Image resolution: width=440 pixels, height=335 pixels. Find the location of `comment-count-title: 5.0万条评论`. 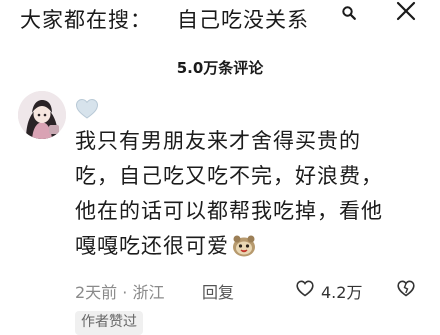

comment-count-title: 5.0万条评论 is located at coordinates (220, 68).